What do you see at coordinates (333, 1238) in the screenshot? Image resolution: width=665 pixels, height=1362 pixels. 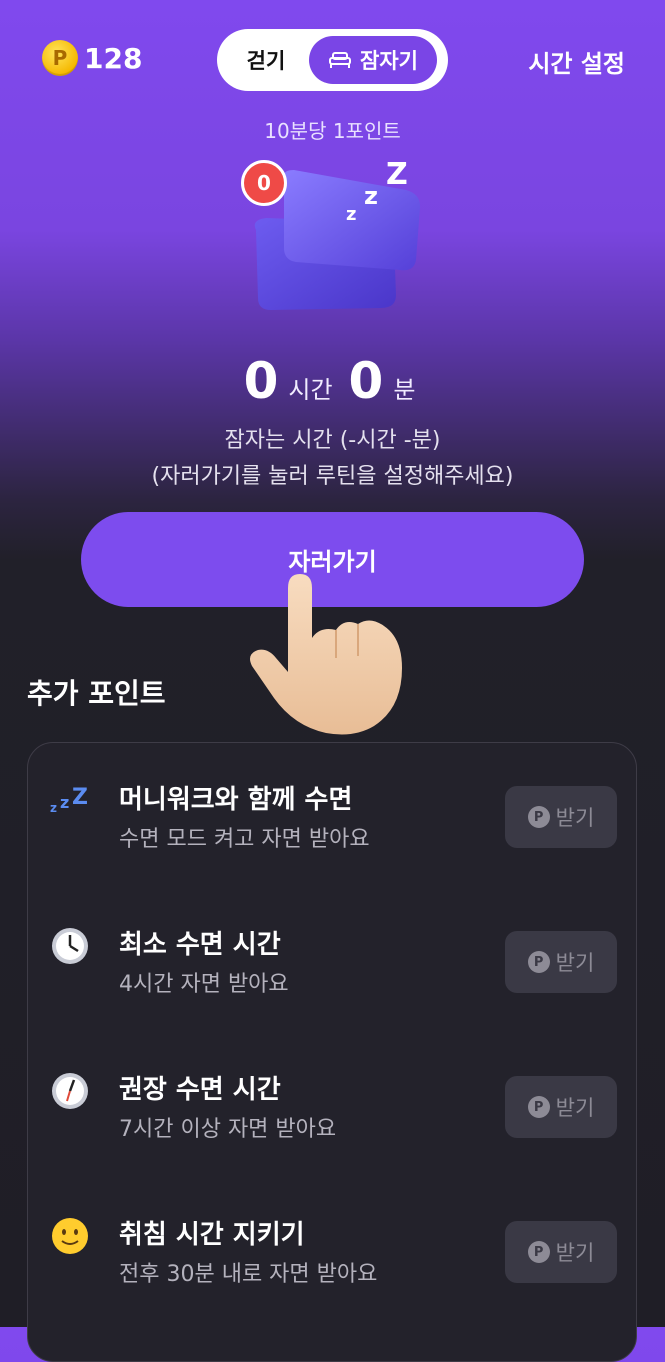 I see `reward-row-bedtime: 취침 시간 지키기 전후 30분 내로 자면 받아요 P 받기` at bounding box center [333, 1238].